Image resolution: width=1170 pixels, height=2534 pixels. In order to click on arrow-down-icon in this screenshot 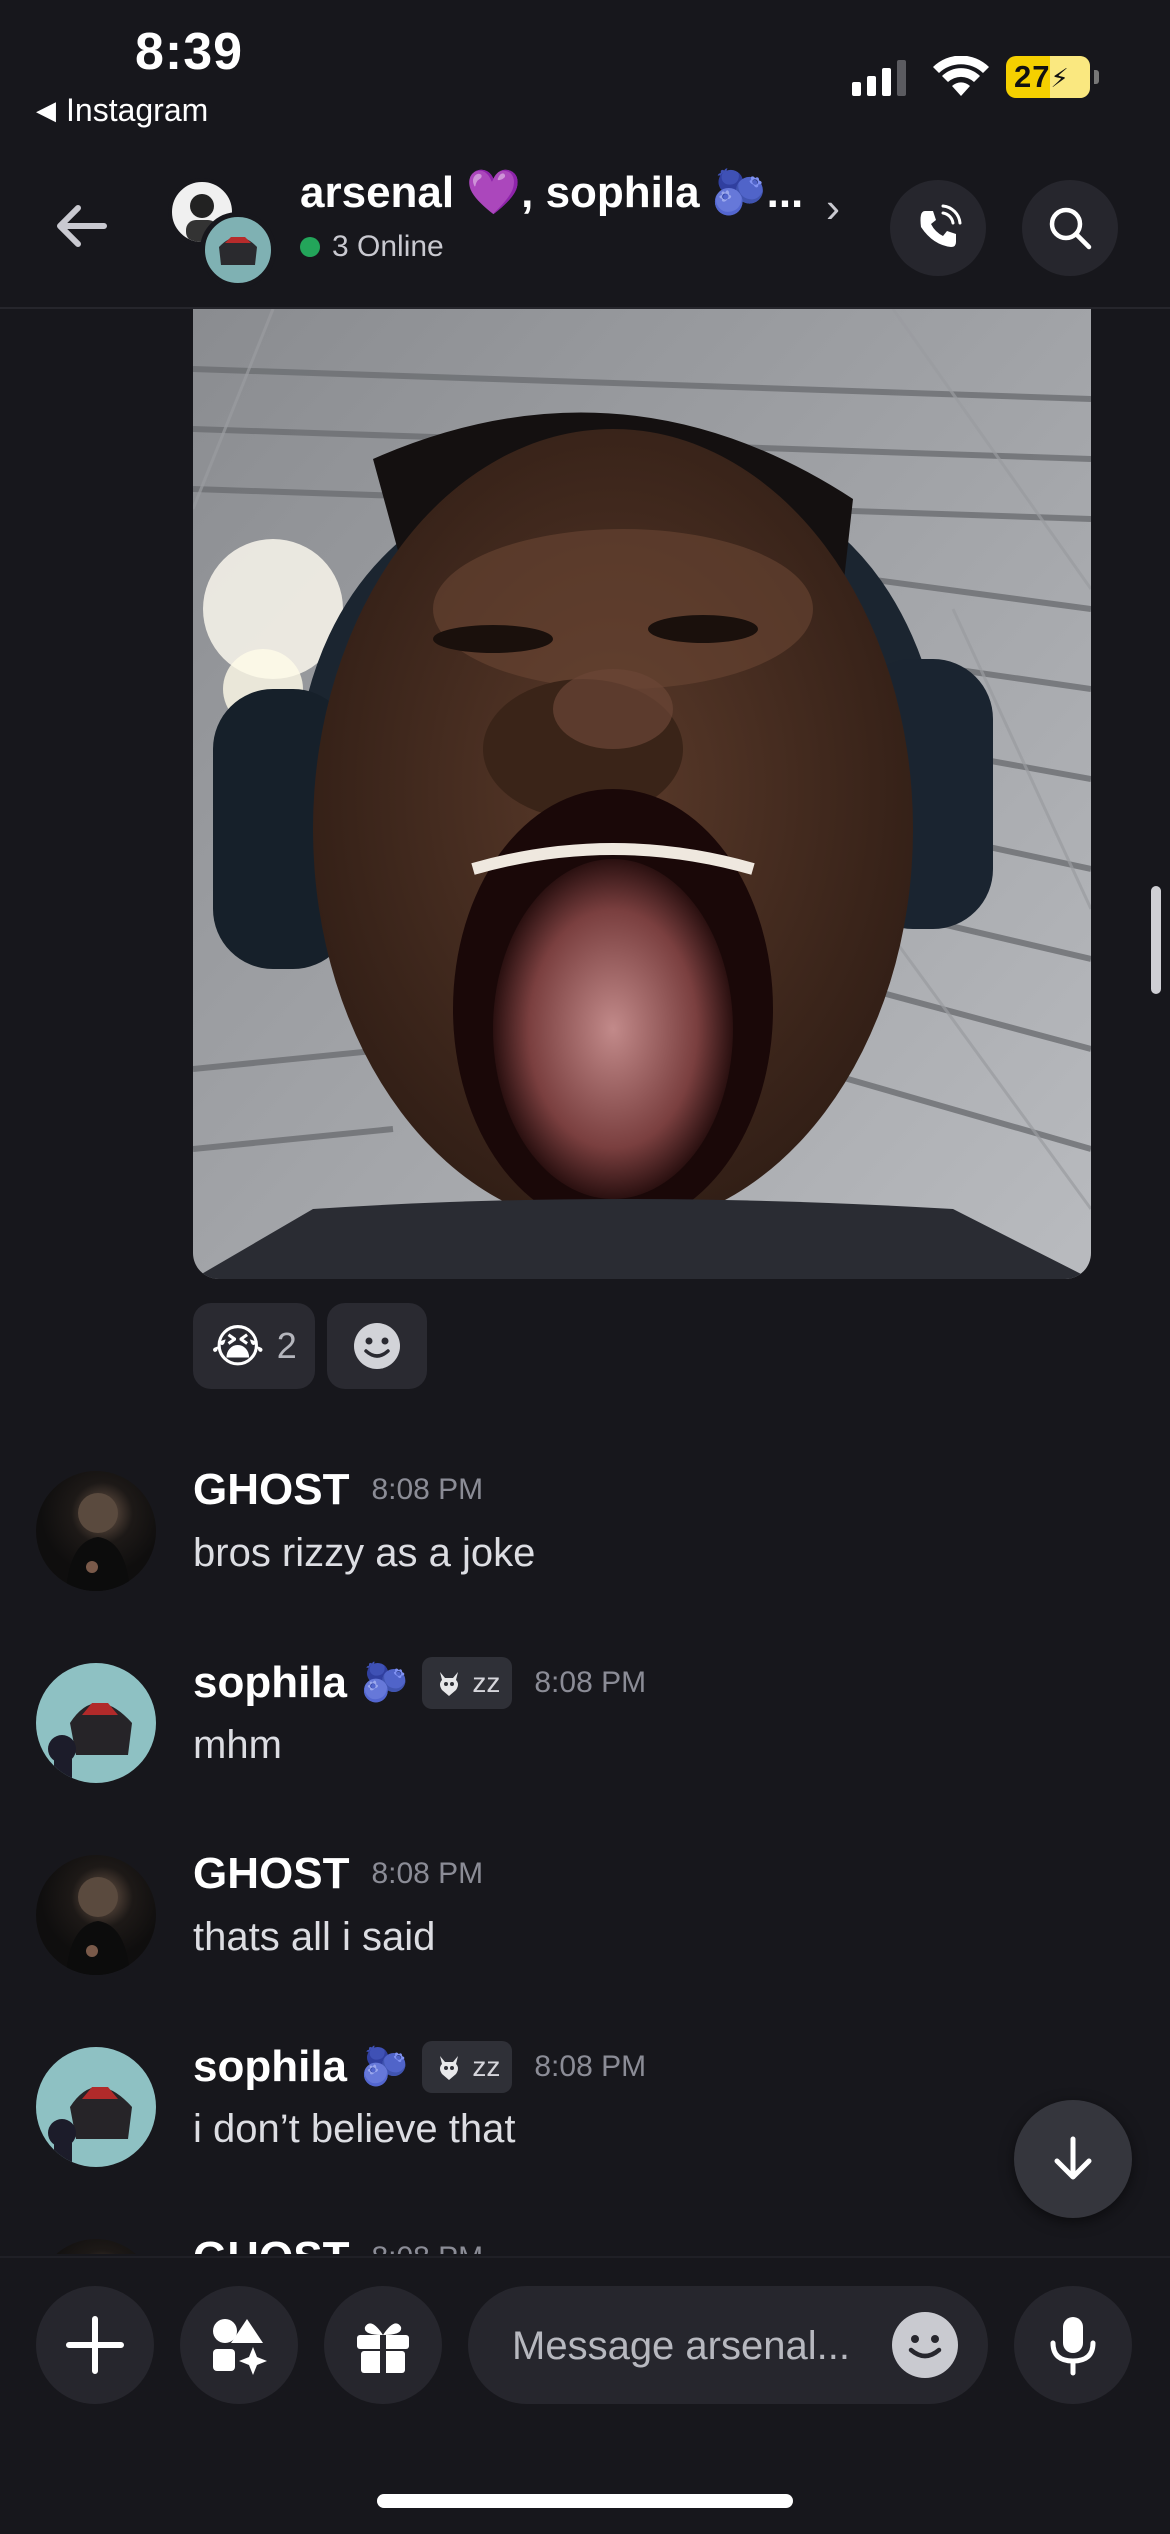, I will do `click(1073, 2158)`.